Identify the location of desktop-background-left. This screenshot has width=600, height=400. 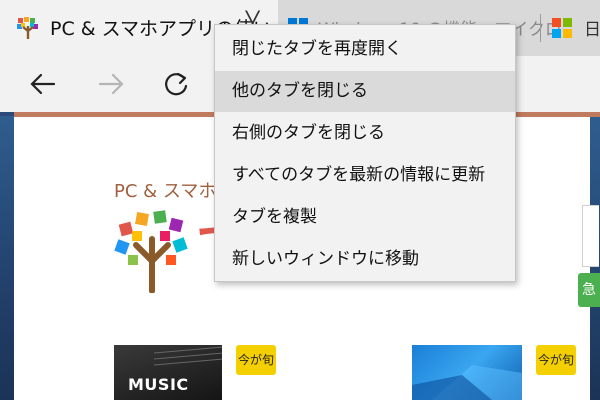
(7, 258).